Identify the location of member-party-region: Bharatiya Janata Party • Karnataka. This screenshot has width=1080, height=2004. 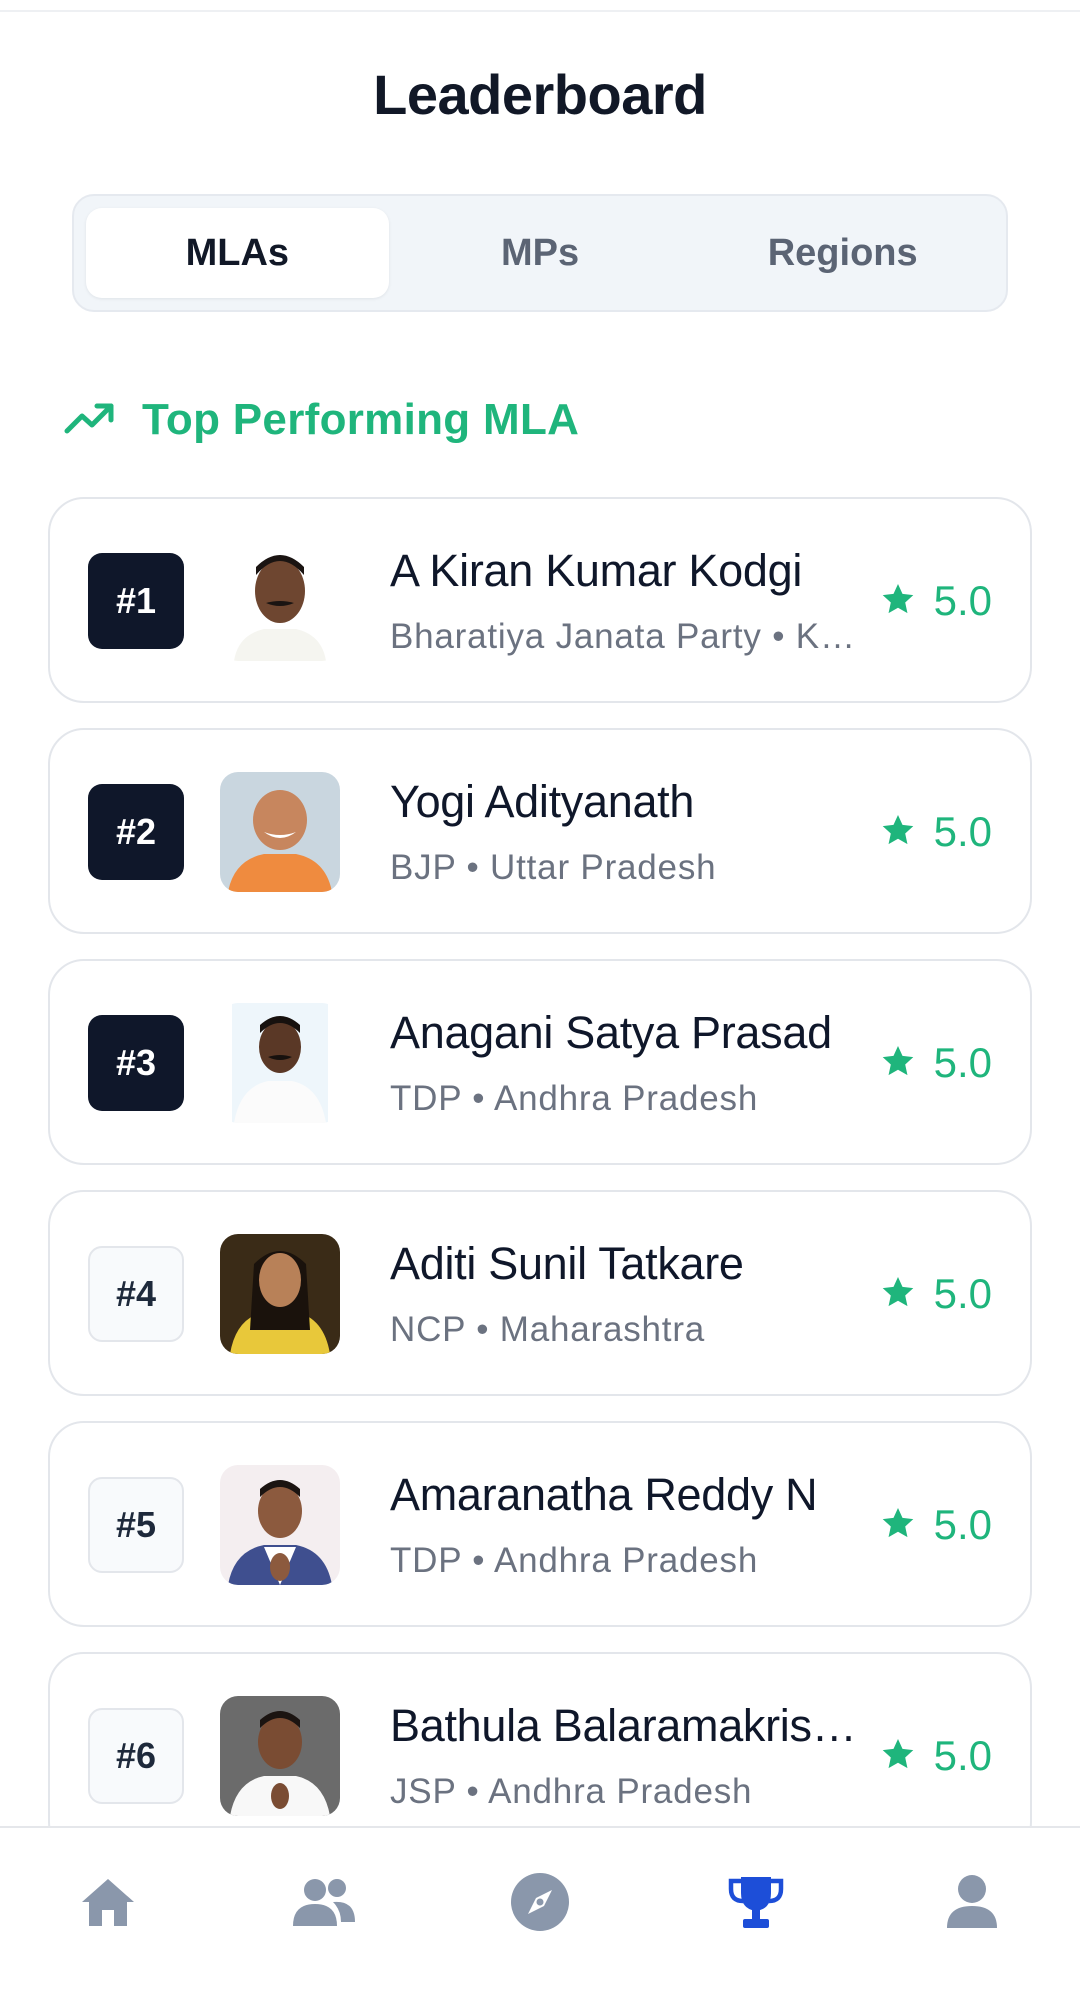
(630, 636).